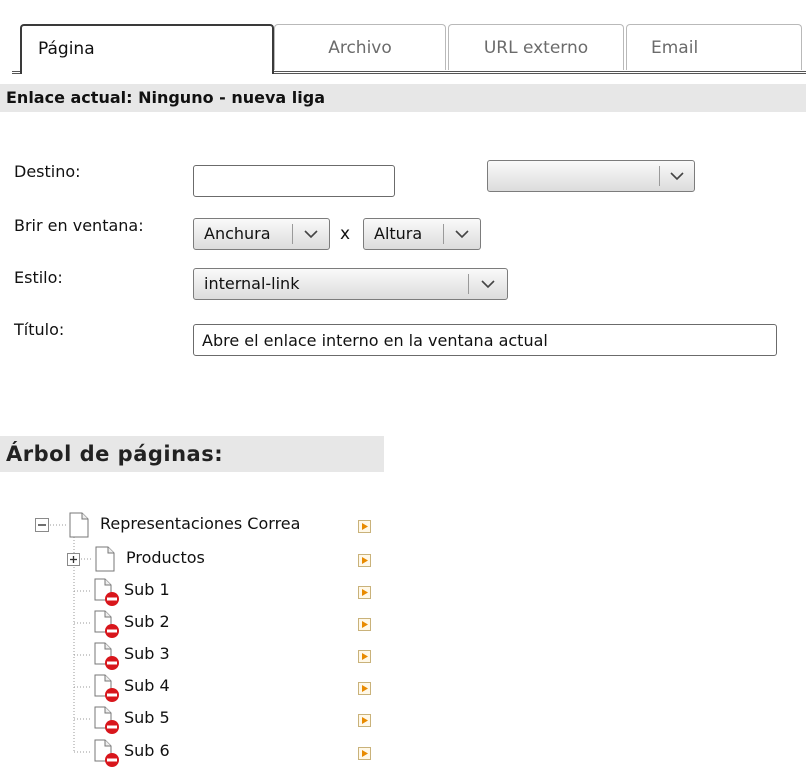  I want to click on tab-archivo: Archivo, so click(360, 47).